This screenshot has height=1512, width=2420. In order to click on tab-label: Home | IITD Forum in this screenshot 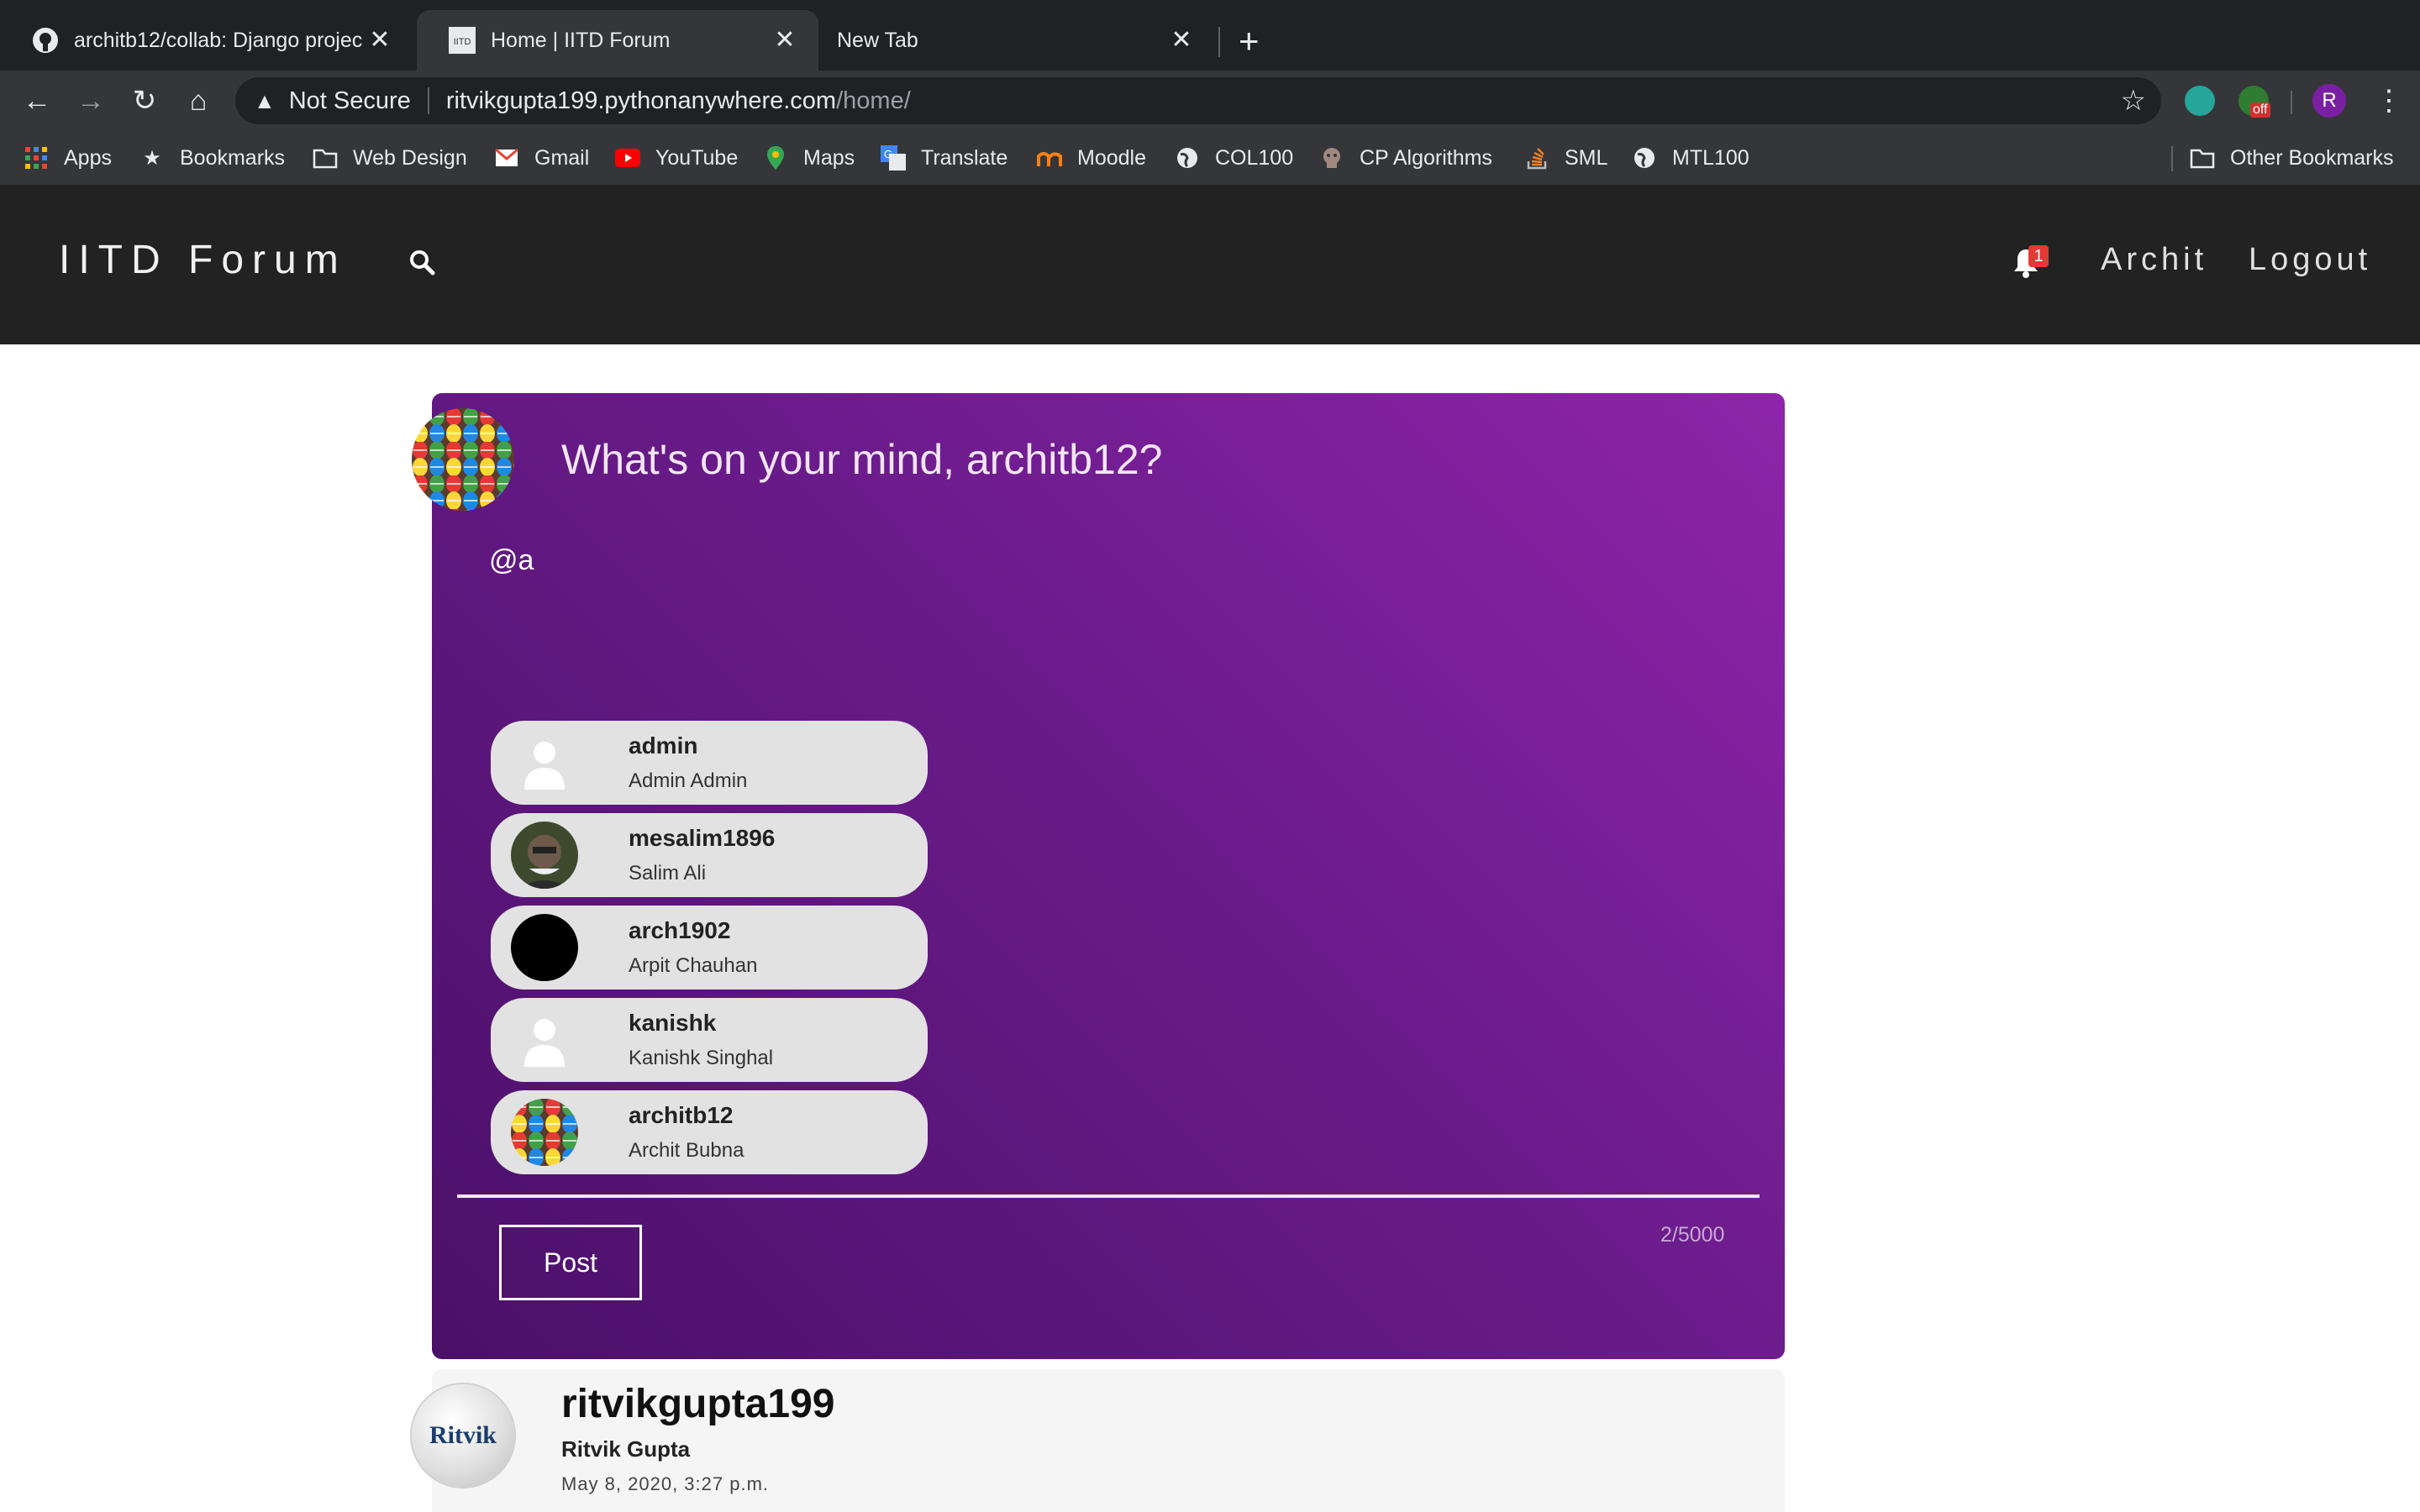, I will do `click(581, 40)`.